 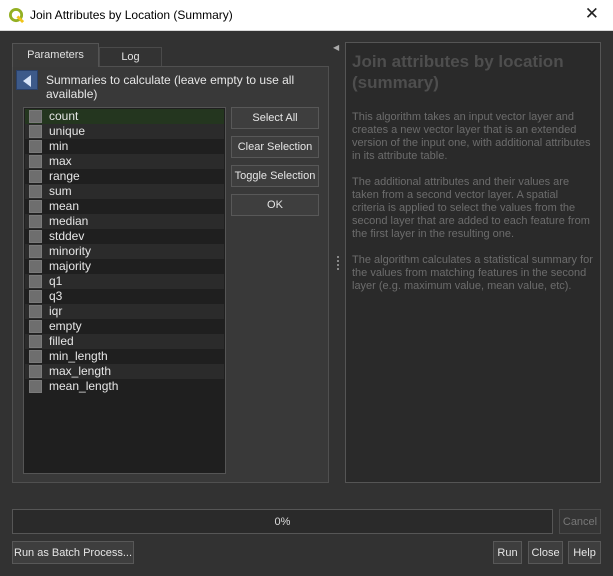 What do you see at coordinates (80, 371) in the screenshot?
I see `summary-label: max_length` at bounding box center [80, 371].